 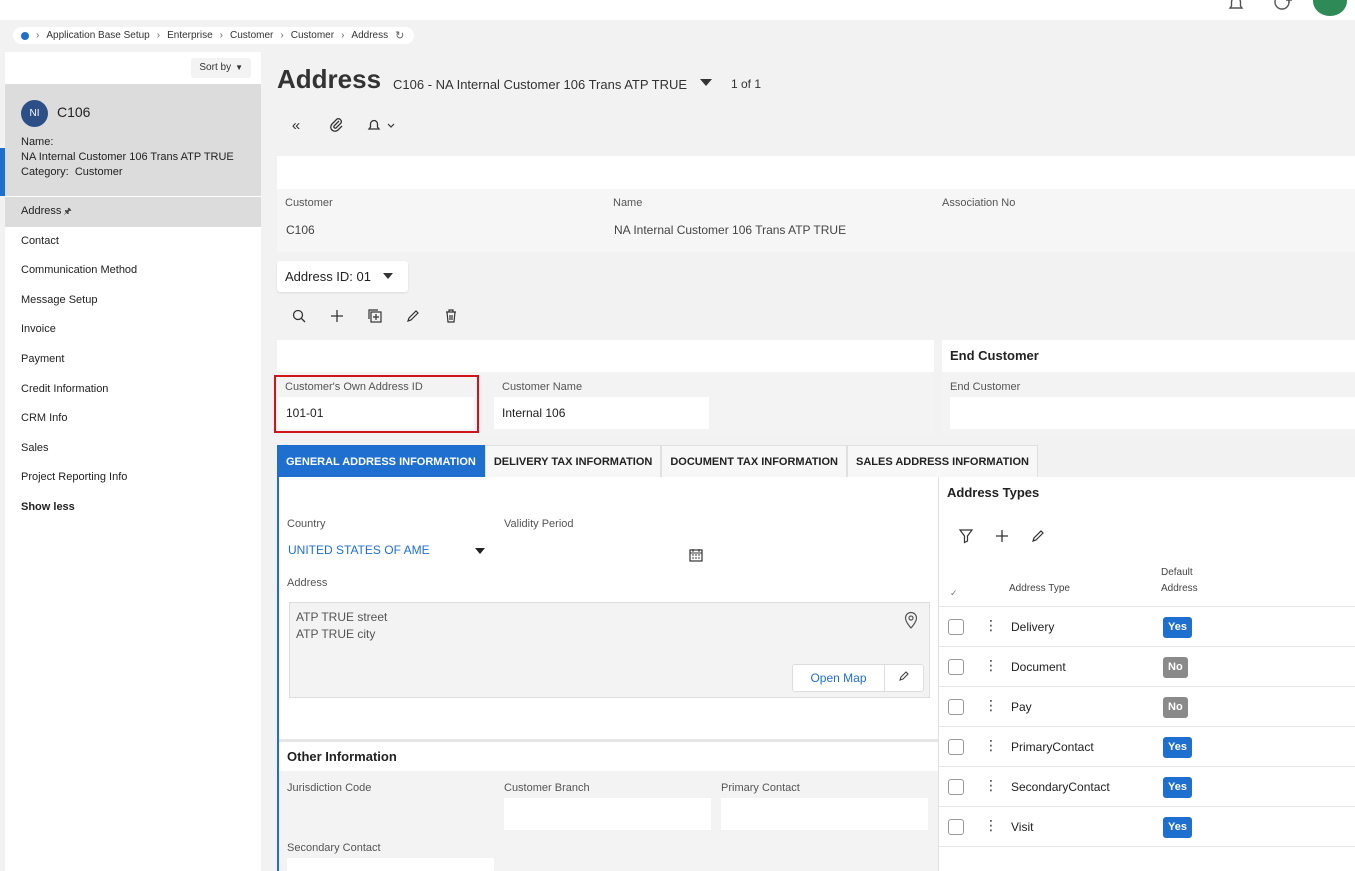 I want to click on end-customer-card: End Customer End Customer, so click(x=1148, y=388).